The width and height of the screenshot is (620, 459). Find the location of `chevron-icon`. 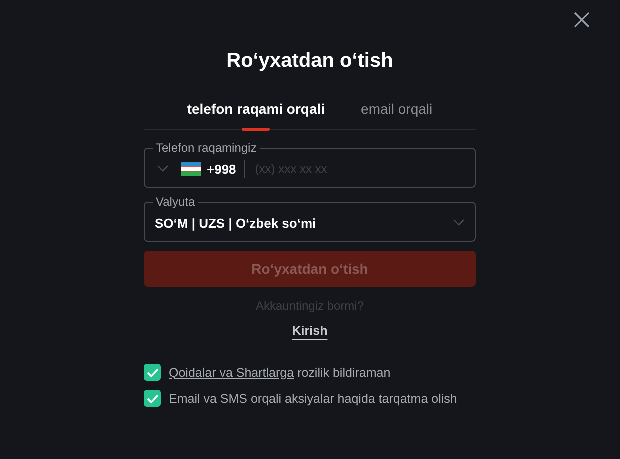

chevron-icon is located at coordinates (459, 223).